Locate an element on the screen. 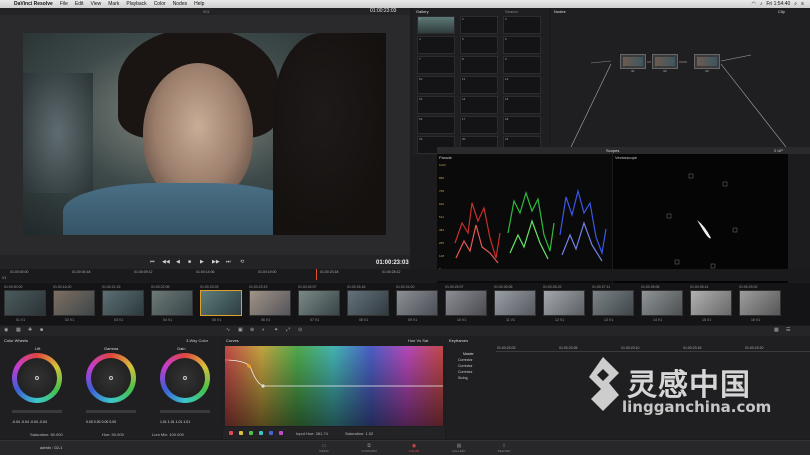 The image size is (810, 455). playhead is located at coordinates (316, 274).